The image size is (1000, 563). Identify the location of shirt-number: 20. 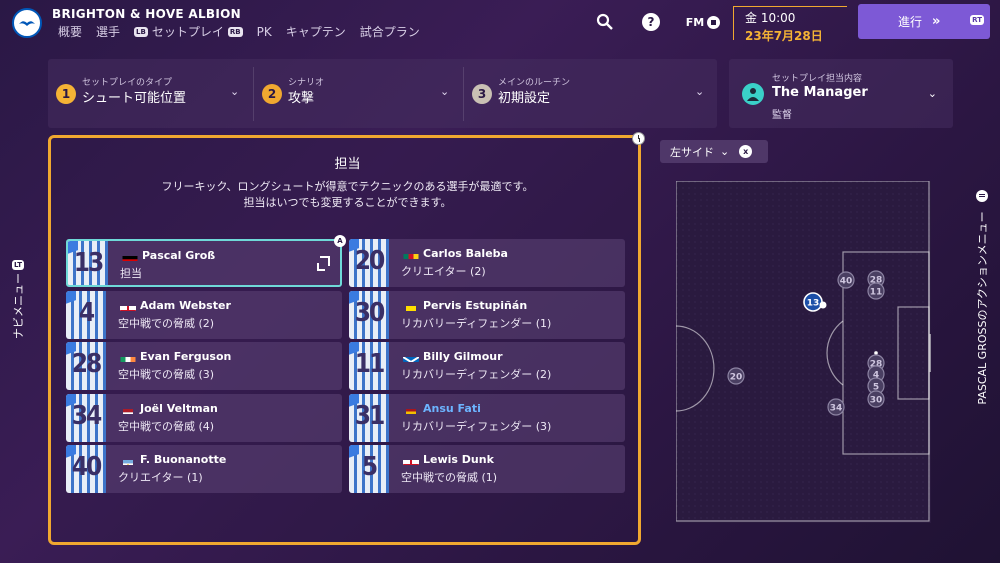
(370, 261).